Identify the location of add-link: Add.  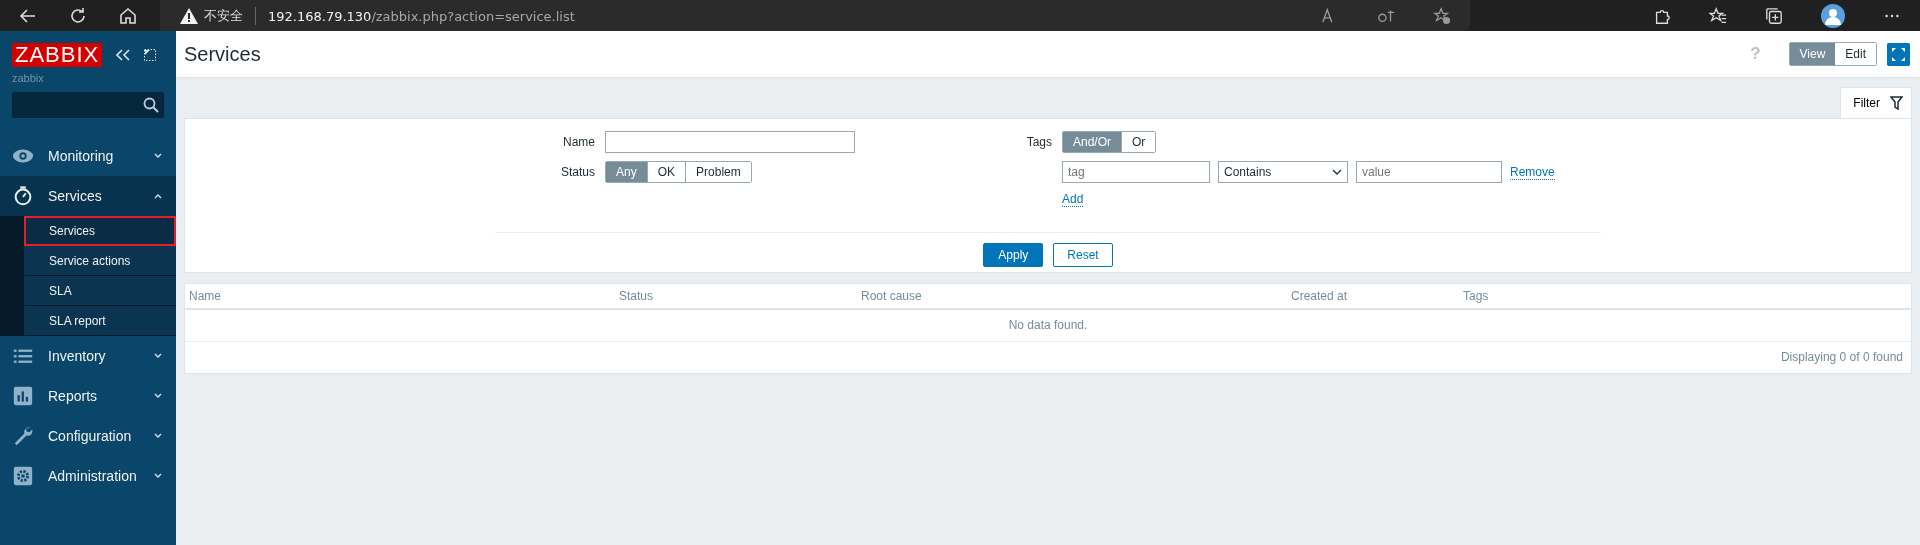
(1073, 199).